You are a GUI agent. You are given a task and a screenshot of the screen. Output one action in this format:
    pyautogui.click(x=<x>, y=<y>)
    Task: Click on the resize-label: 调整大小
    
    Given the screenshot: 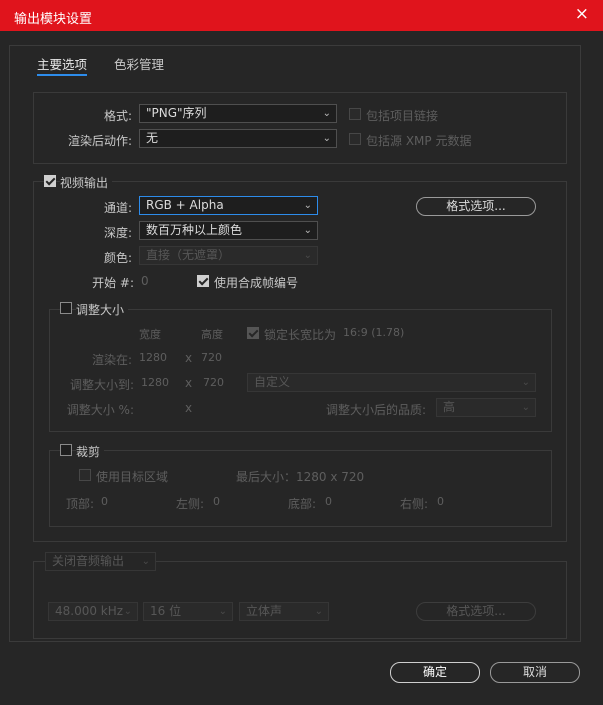 What is the action you would take?
    pyautogui.click(x=102, y=309)
    